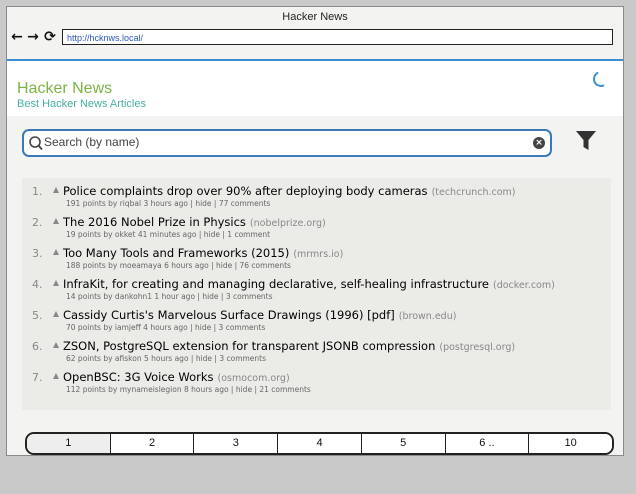 The width and height of the screenshot is (636, 494). What do you see at coordinates (315, 88) in the screenshot?
I see `app-header: Hacker News Best Hacker News Articles` at bounding box center [315, 88].